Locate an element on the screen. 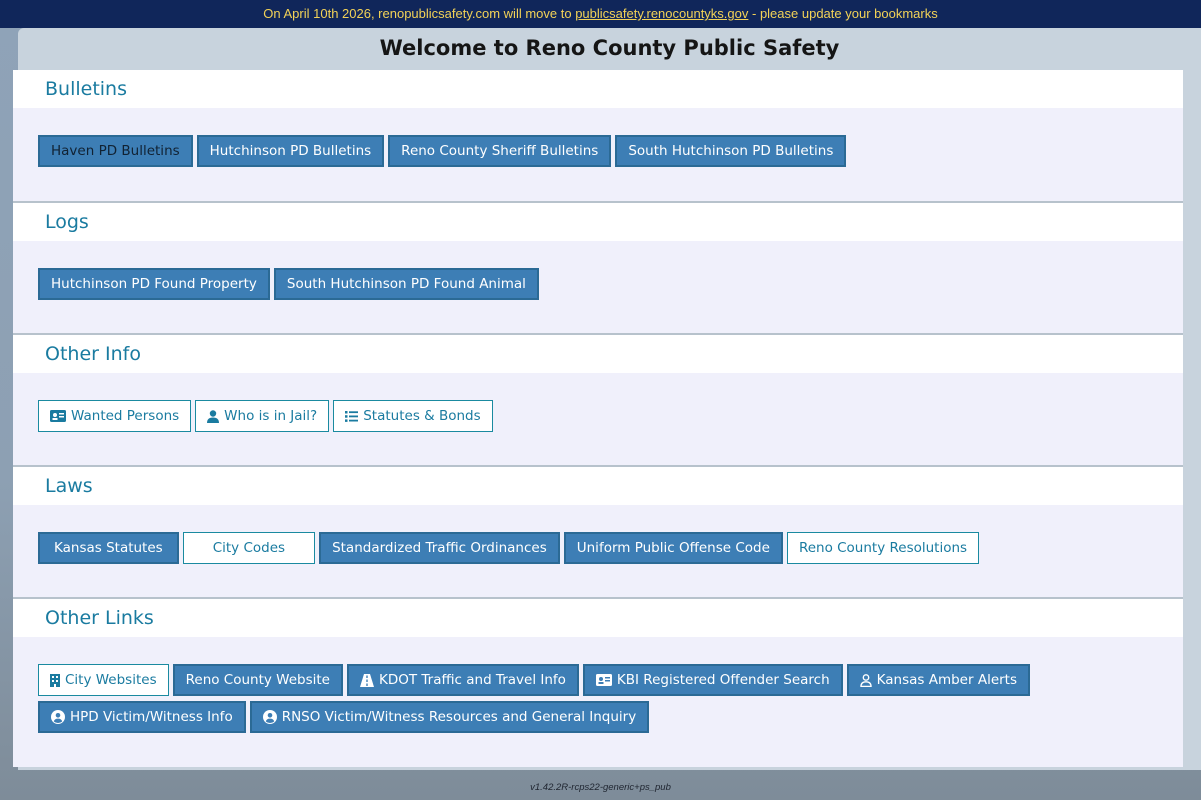  kansas-statutes-button: Kansas Statutes is located at coordinates (108, 548).